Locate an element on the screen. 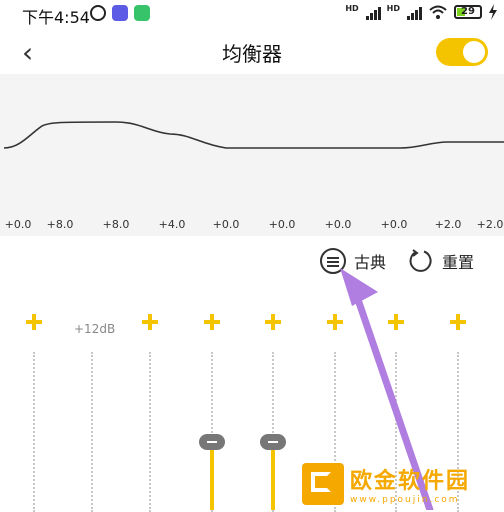 The image size is (504, 512). charging-icon is located at coordinates (493, 12).